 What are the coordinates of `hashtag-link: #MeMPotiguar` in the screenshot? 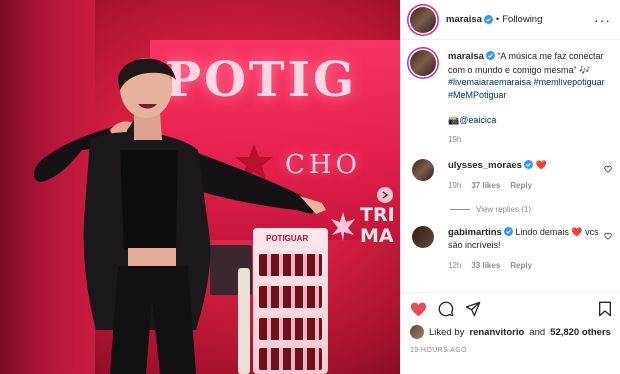 It's located at (477, 95).